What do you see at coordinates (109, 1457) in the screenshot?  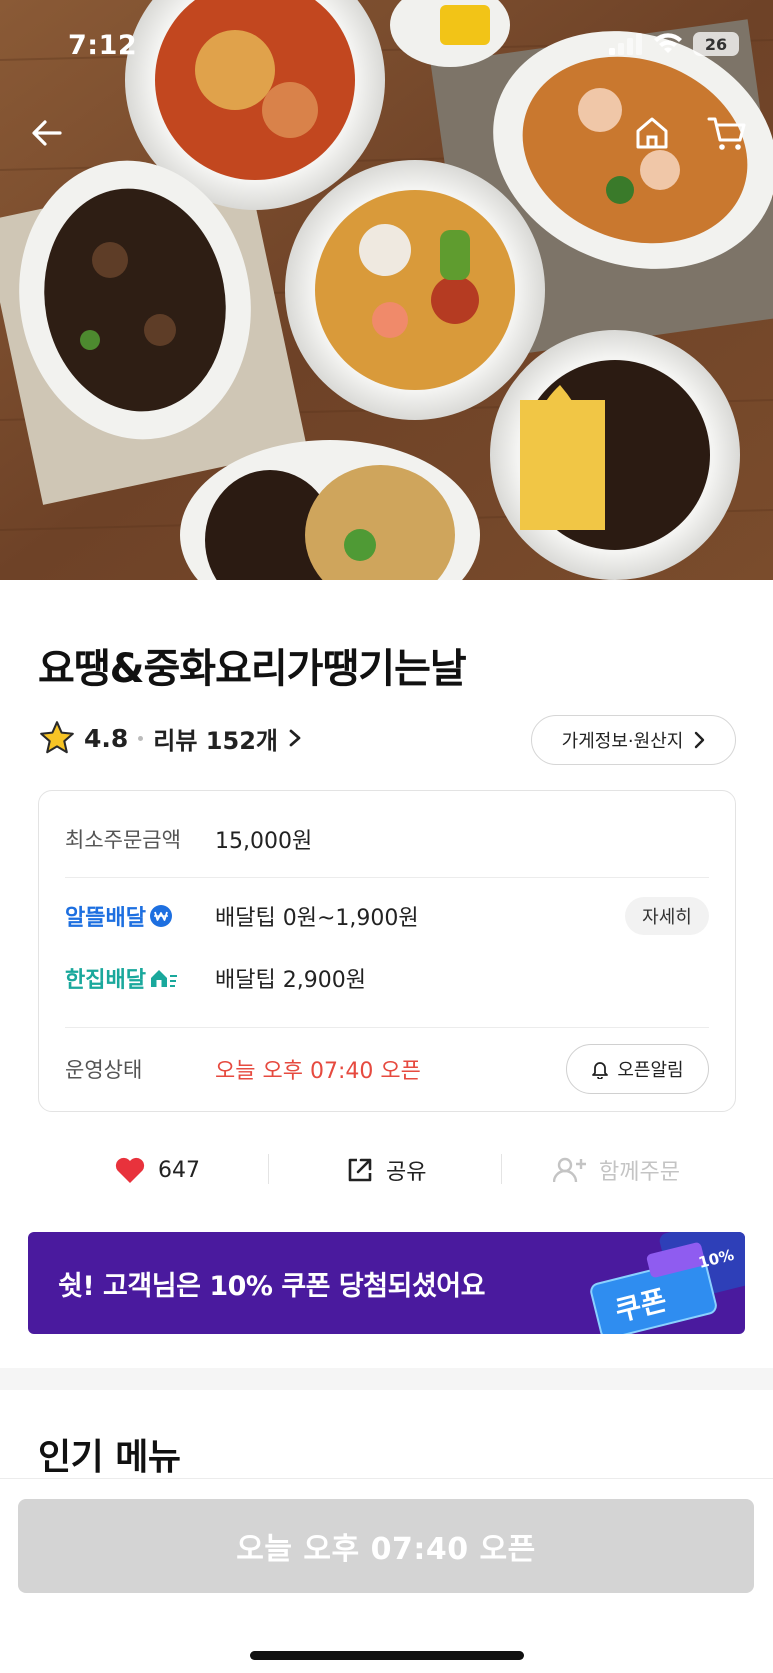 I see `popular-menu-title: 인기 메뉴` at bounding box center [109, 1457].